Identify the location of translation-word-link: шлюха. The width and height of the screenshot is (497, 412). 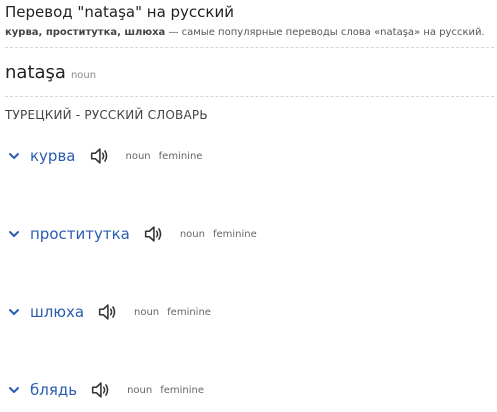
(57, 312).